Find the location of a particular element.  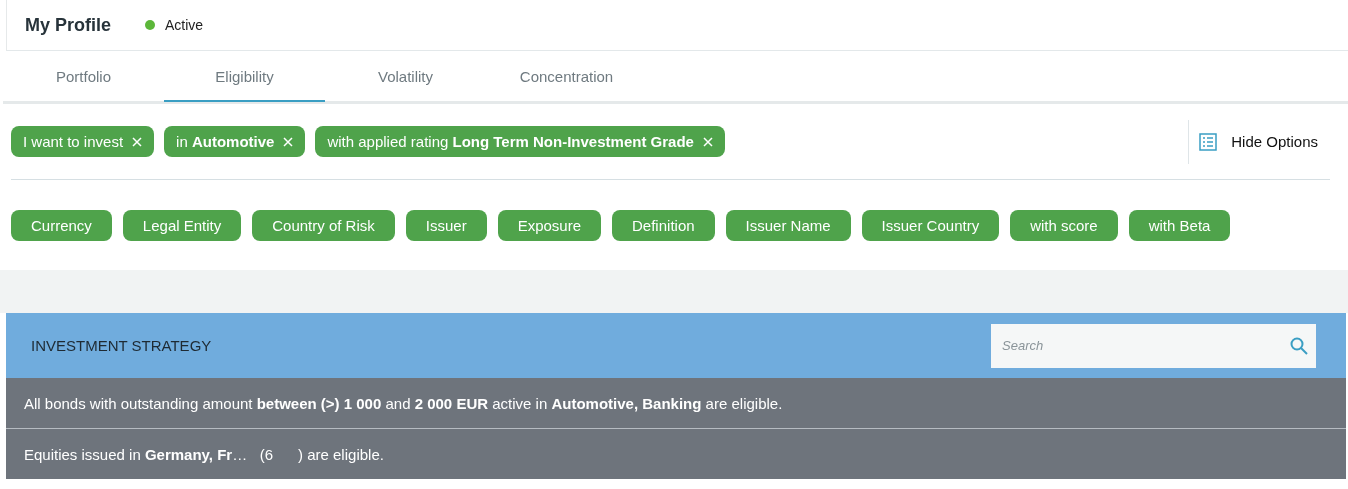

page-title: My Profile is located at coordinates (68, 25).